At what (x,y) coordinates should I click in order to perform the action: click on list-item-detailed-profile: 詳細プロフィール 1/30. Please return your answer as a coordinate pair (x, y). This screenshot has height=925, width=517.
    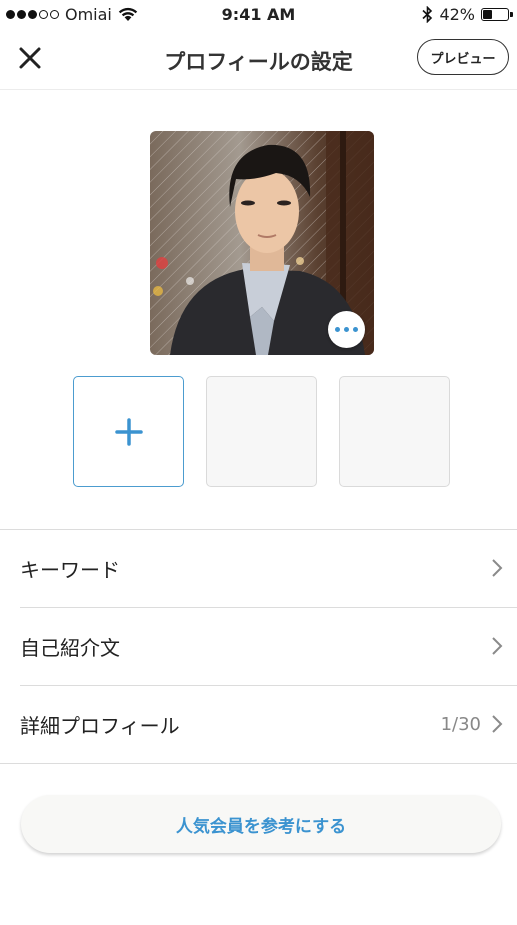
    Looking at the image, I should click on (258, 725).